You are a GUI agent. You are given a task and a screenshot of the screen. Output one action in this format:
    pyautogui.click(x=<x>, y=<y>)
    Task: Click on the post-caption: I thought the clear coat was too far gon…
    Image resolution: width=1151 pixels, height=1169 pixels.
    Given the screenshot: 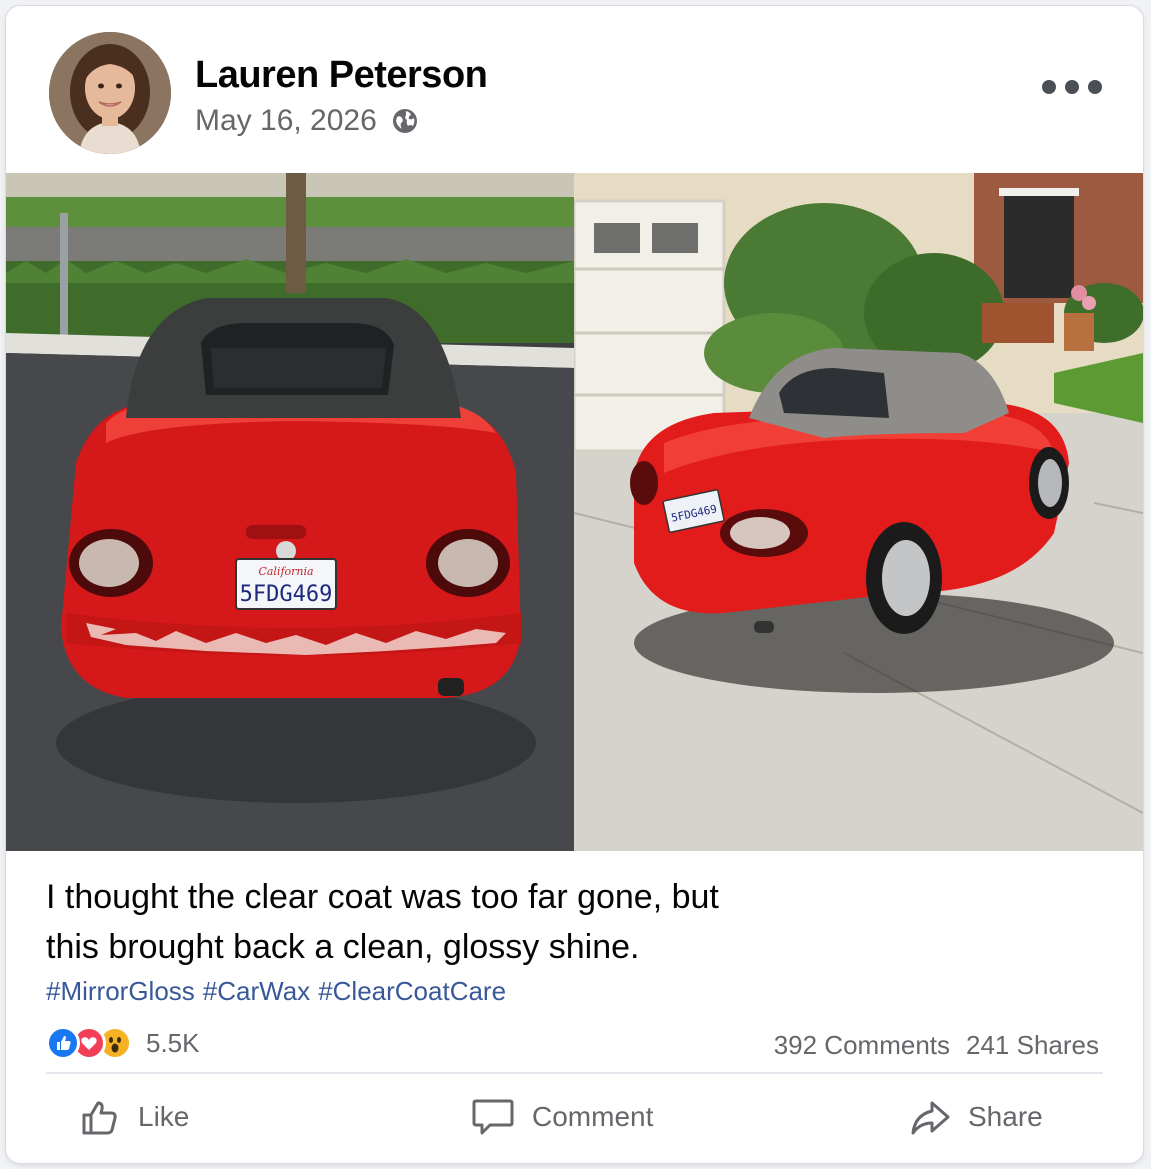 What is the action you would take?
    pyautogui.click(x=496, y=922)
    